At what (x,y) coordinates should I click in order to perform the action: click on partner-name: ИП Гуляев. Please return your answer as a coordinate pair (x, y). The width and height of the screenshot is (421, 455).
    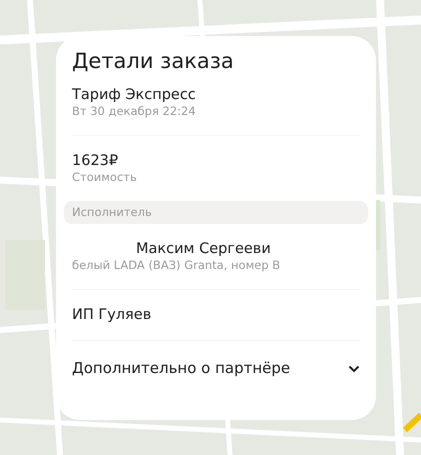
    Looking at the image, I should click on (112, 315).